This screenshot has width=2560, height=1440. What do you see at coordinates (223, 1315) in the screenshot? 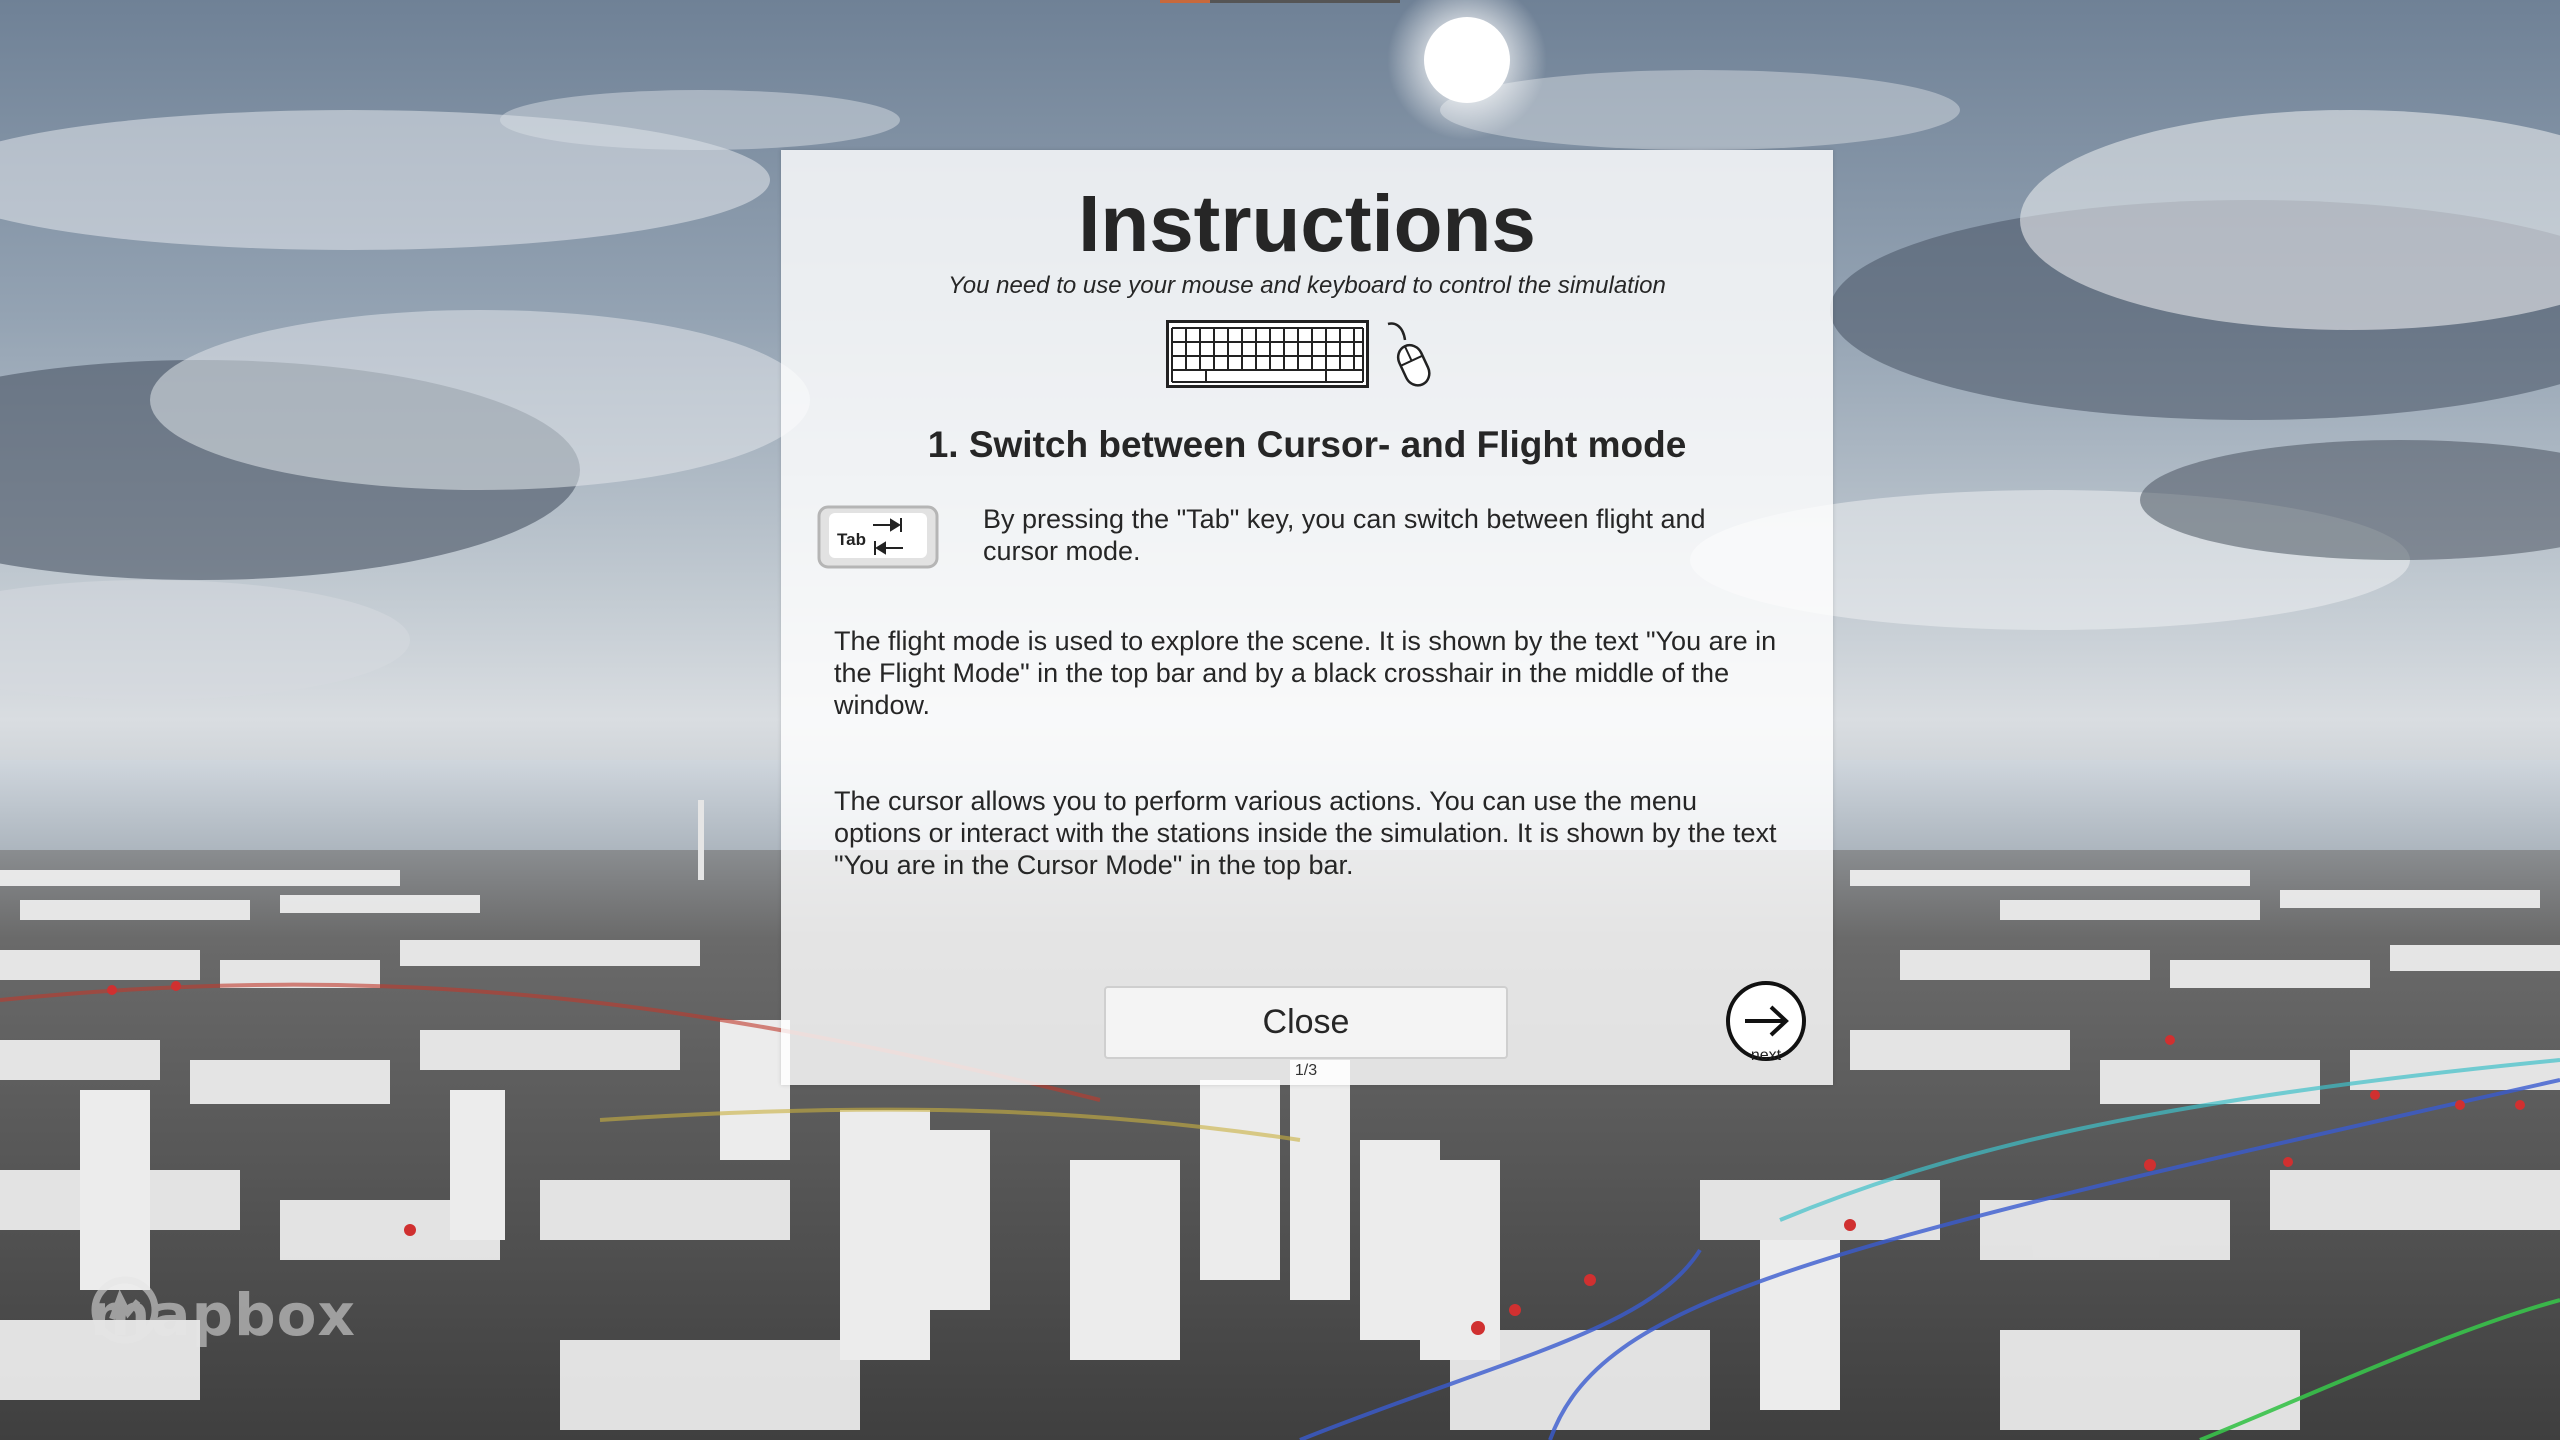
I see `mapbox-watermark: mapbox` at bounding box center [223, 1315].